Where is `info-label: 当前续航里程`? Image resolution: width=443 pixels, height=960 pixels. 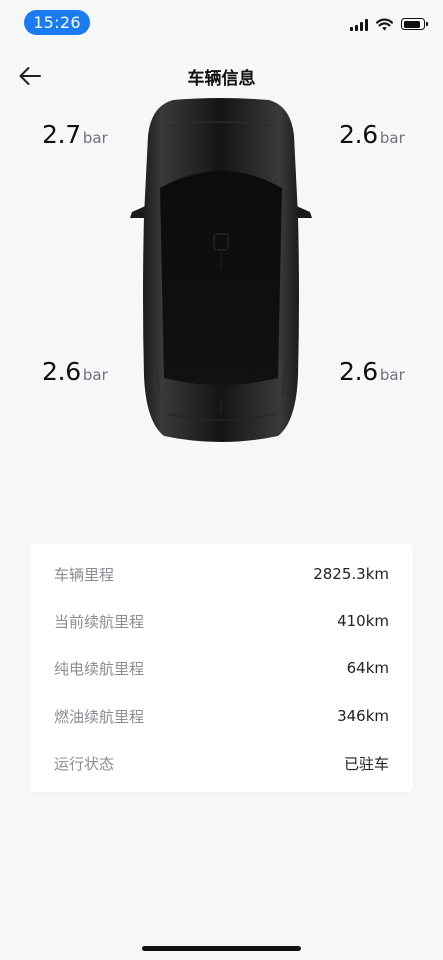 info-label: 当前续航里程 is located at coordinates (99, 621).